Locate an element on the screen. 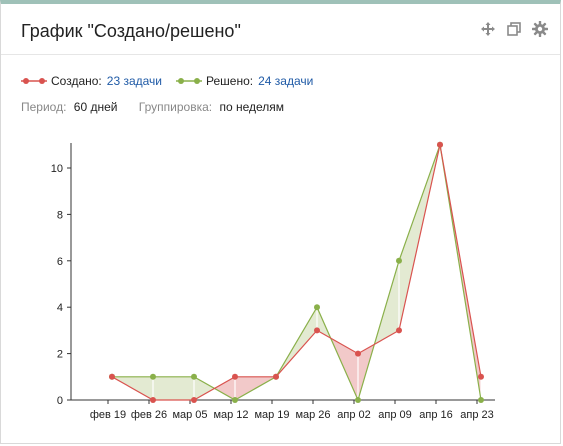  y-tick-label: 2 is located at coordinates (60, 355).